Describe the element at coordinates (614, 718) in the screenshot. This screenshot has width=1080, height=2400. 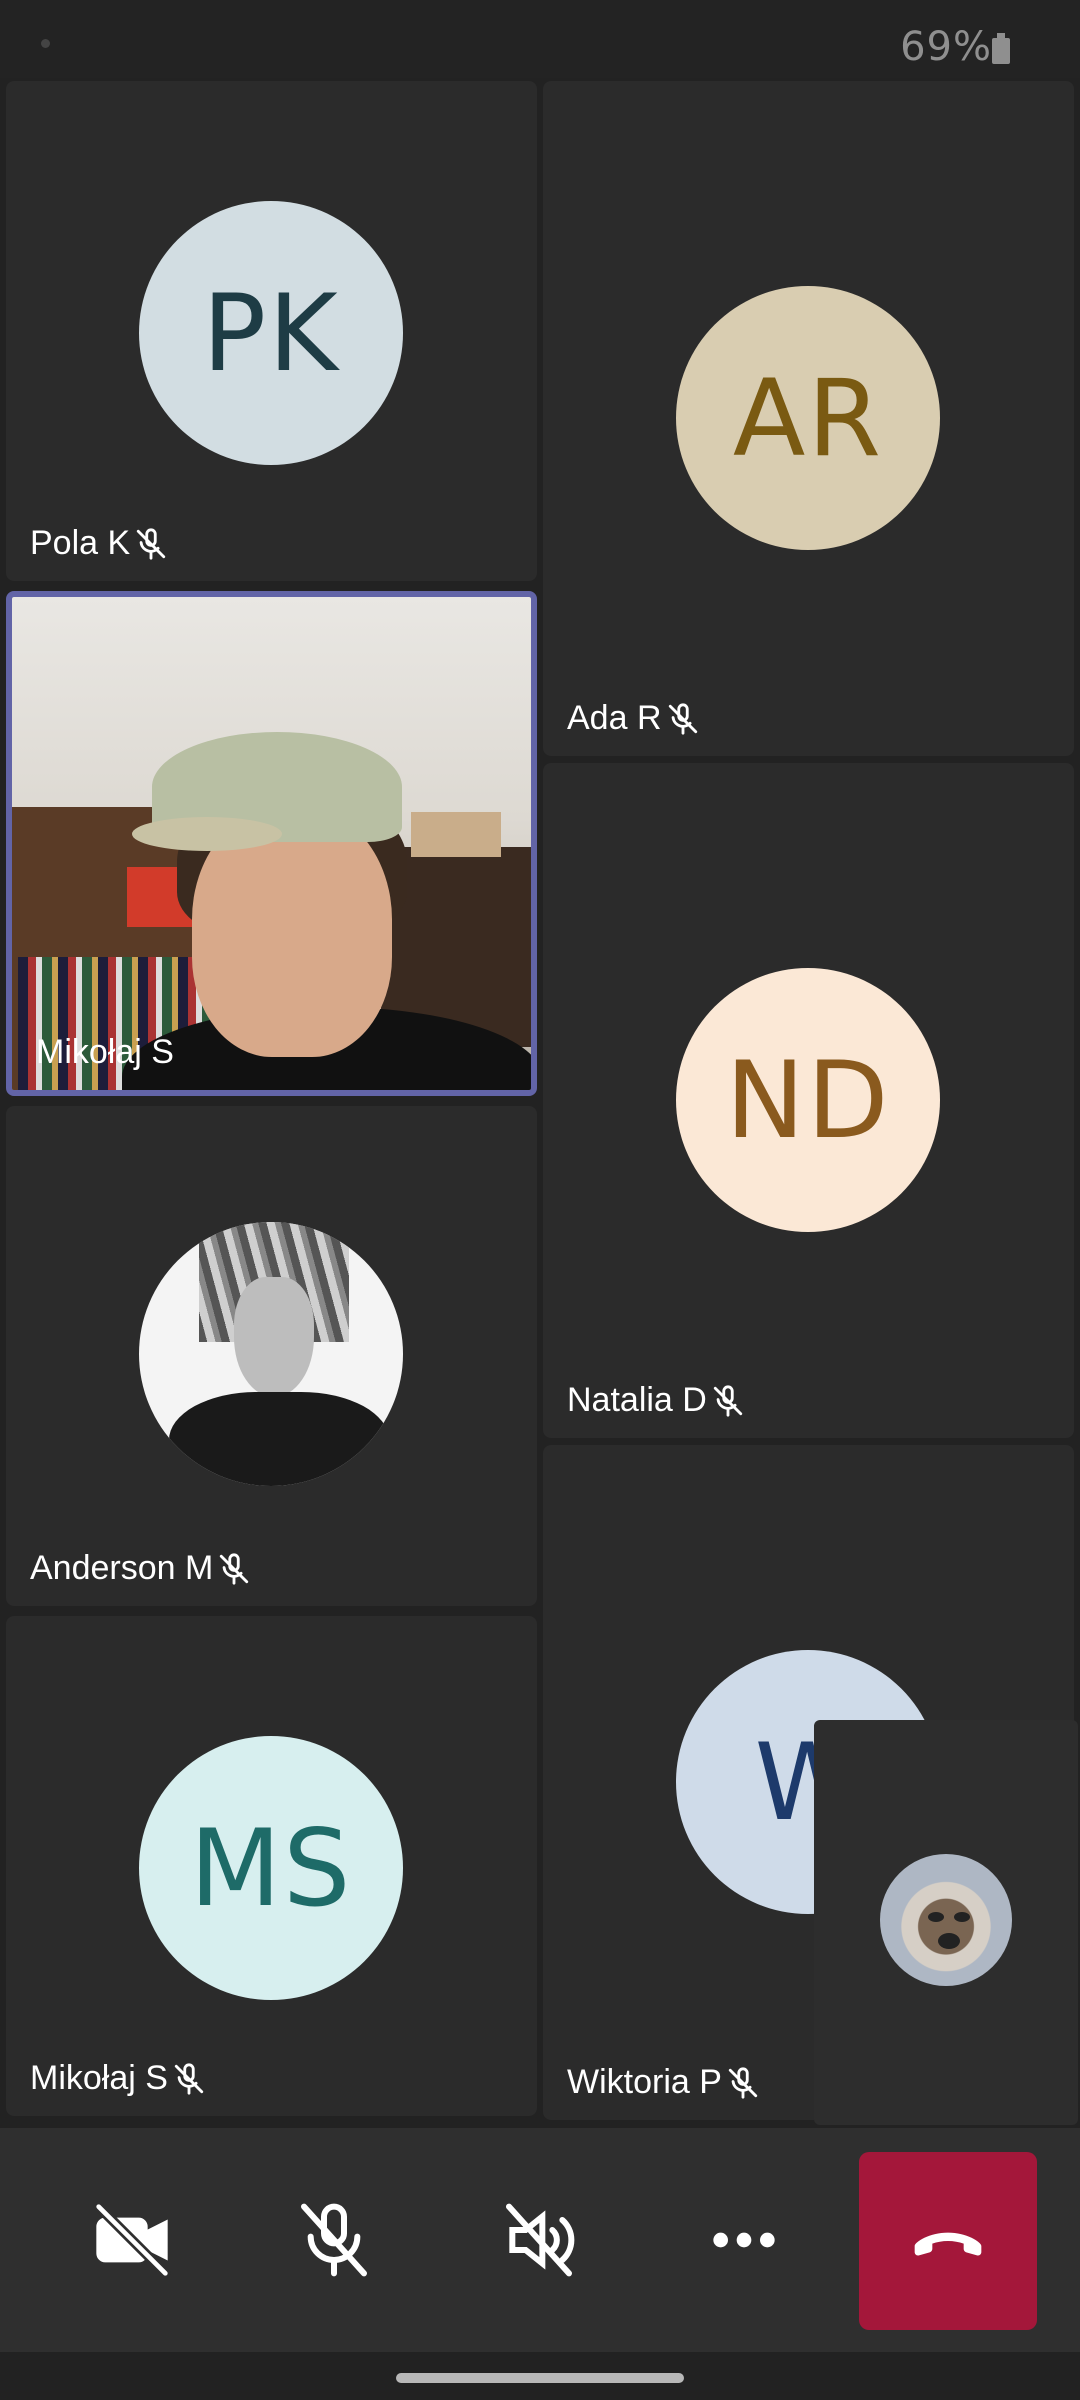
I see `participant-name: Ada R` at that location.